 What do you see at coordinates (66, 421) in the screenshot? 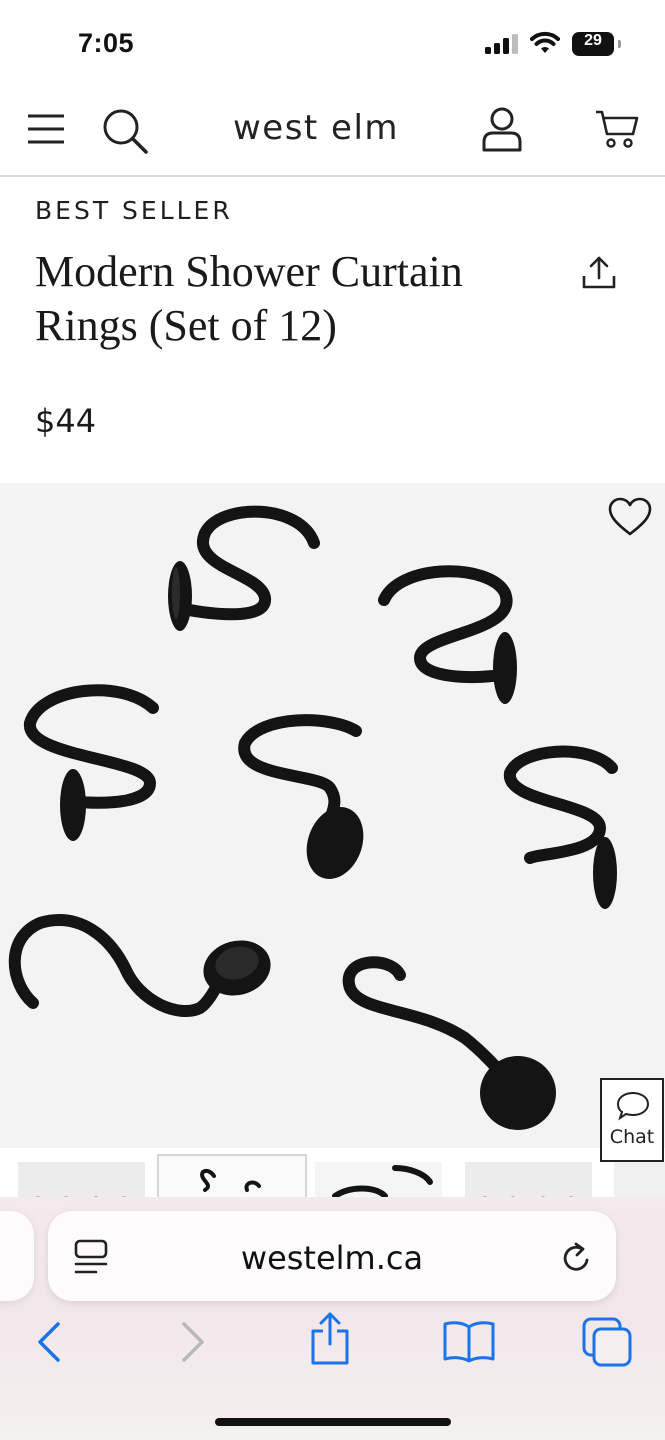
I see `product-price: $44` at bounding box center [66, 421].